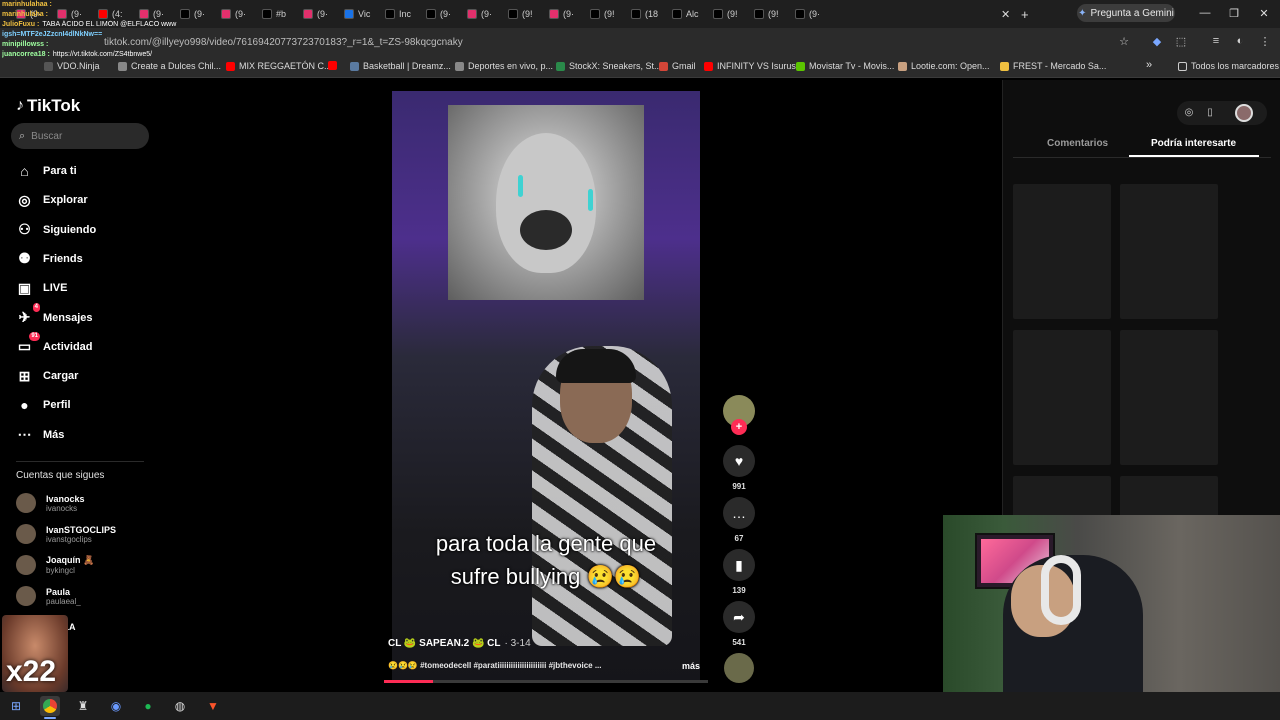 This screenshot has width=1280, height=720. What do you see at coordinates (274, 14) in the screenshot?
I see `browser-tab: #b` at bounding box center [274, 14].